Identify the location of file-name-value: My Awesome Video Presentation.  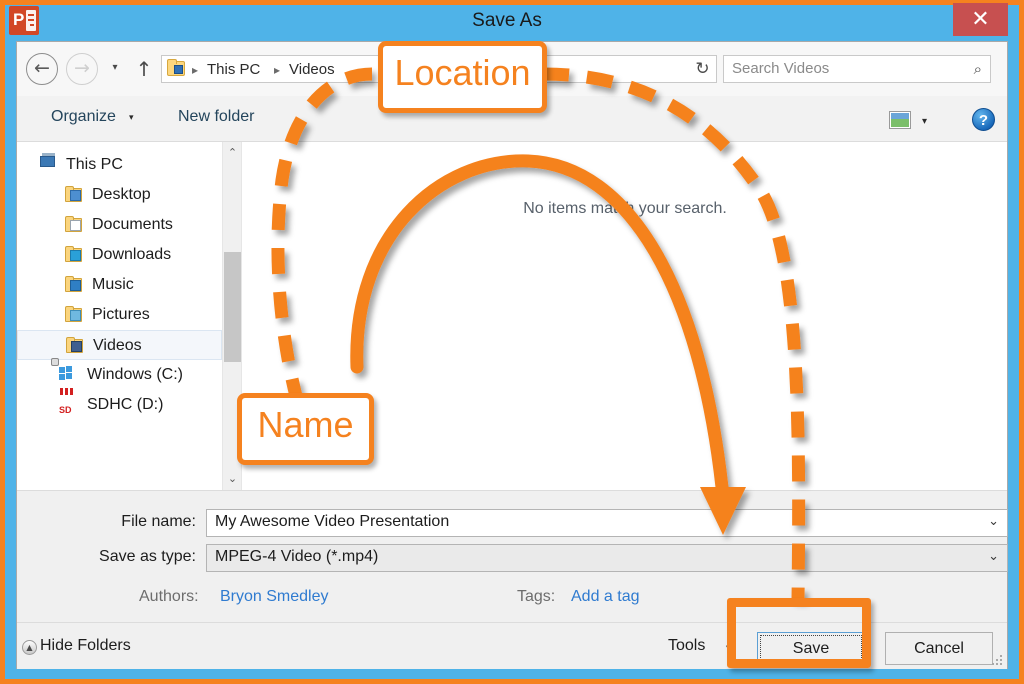
(332, 521).